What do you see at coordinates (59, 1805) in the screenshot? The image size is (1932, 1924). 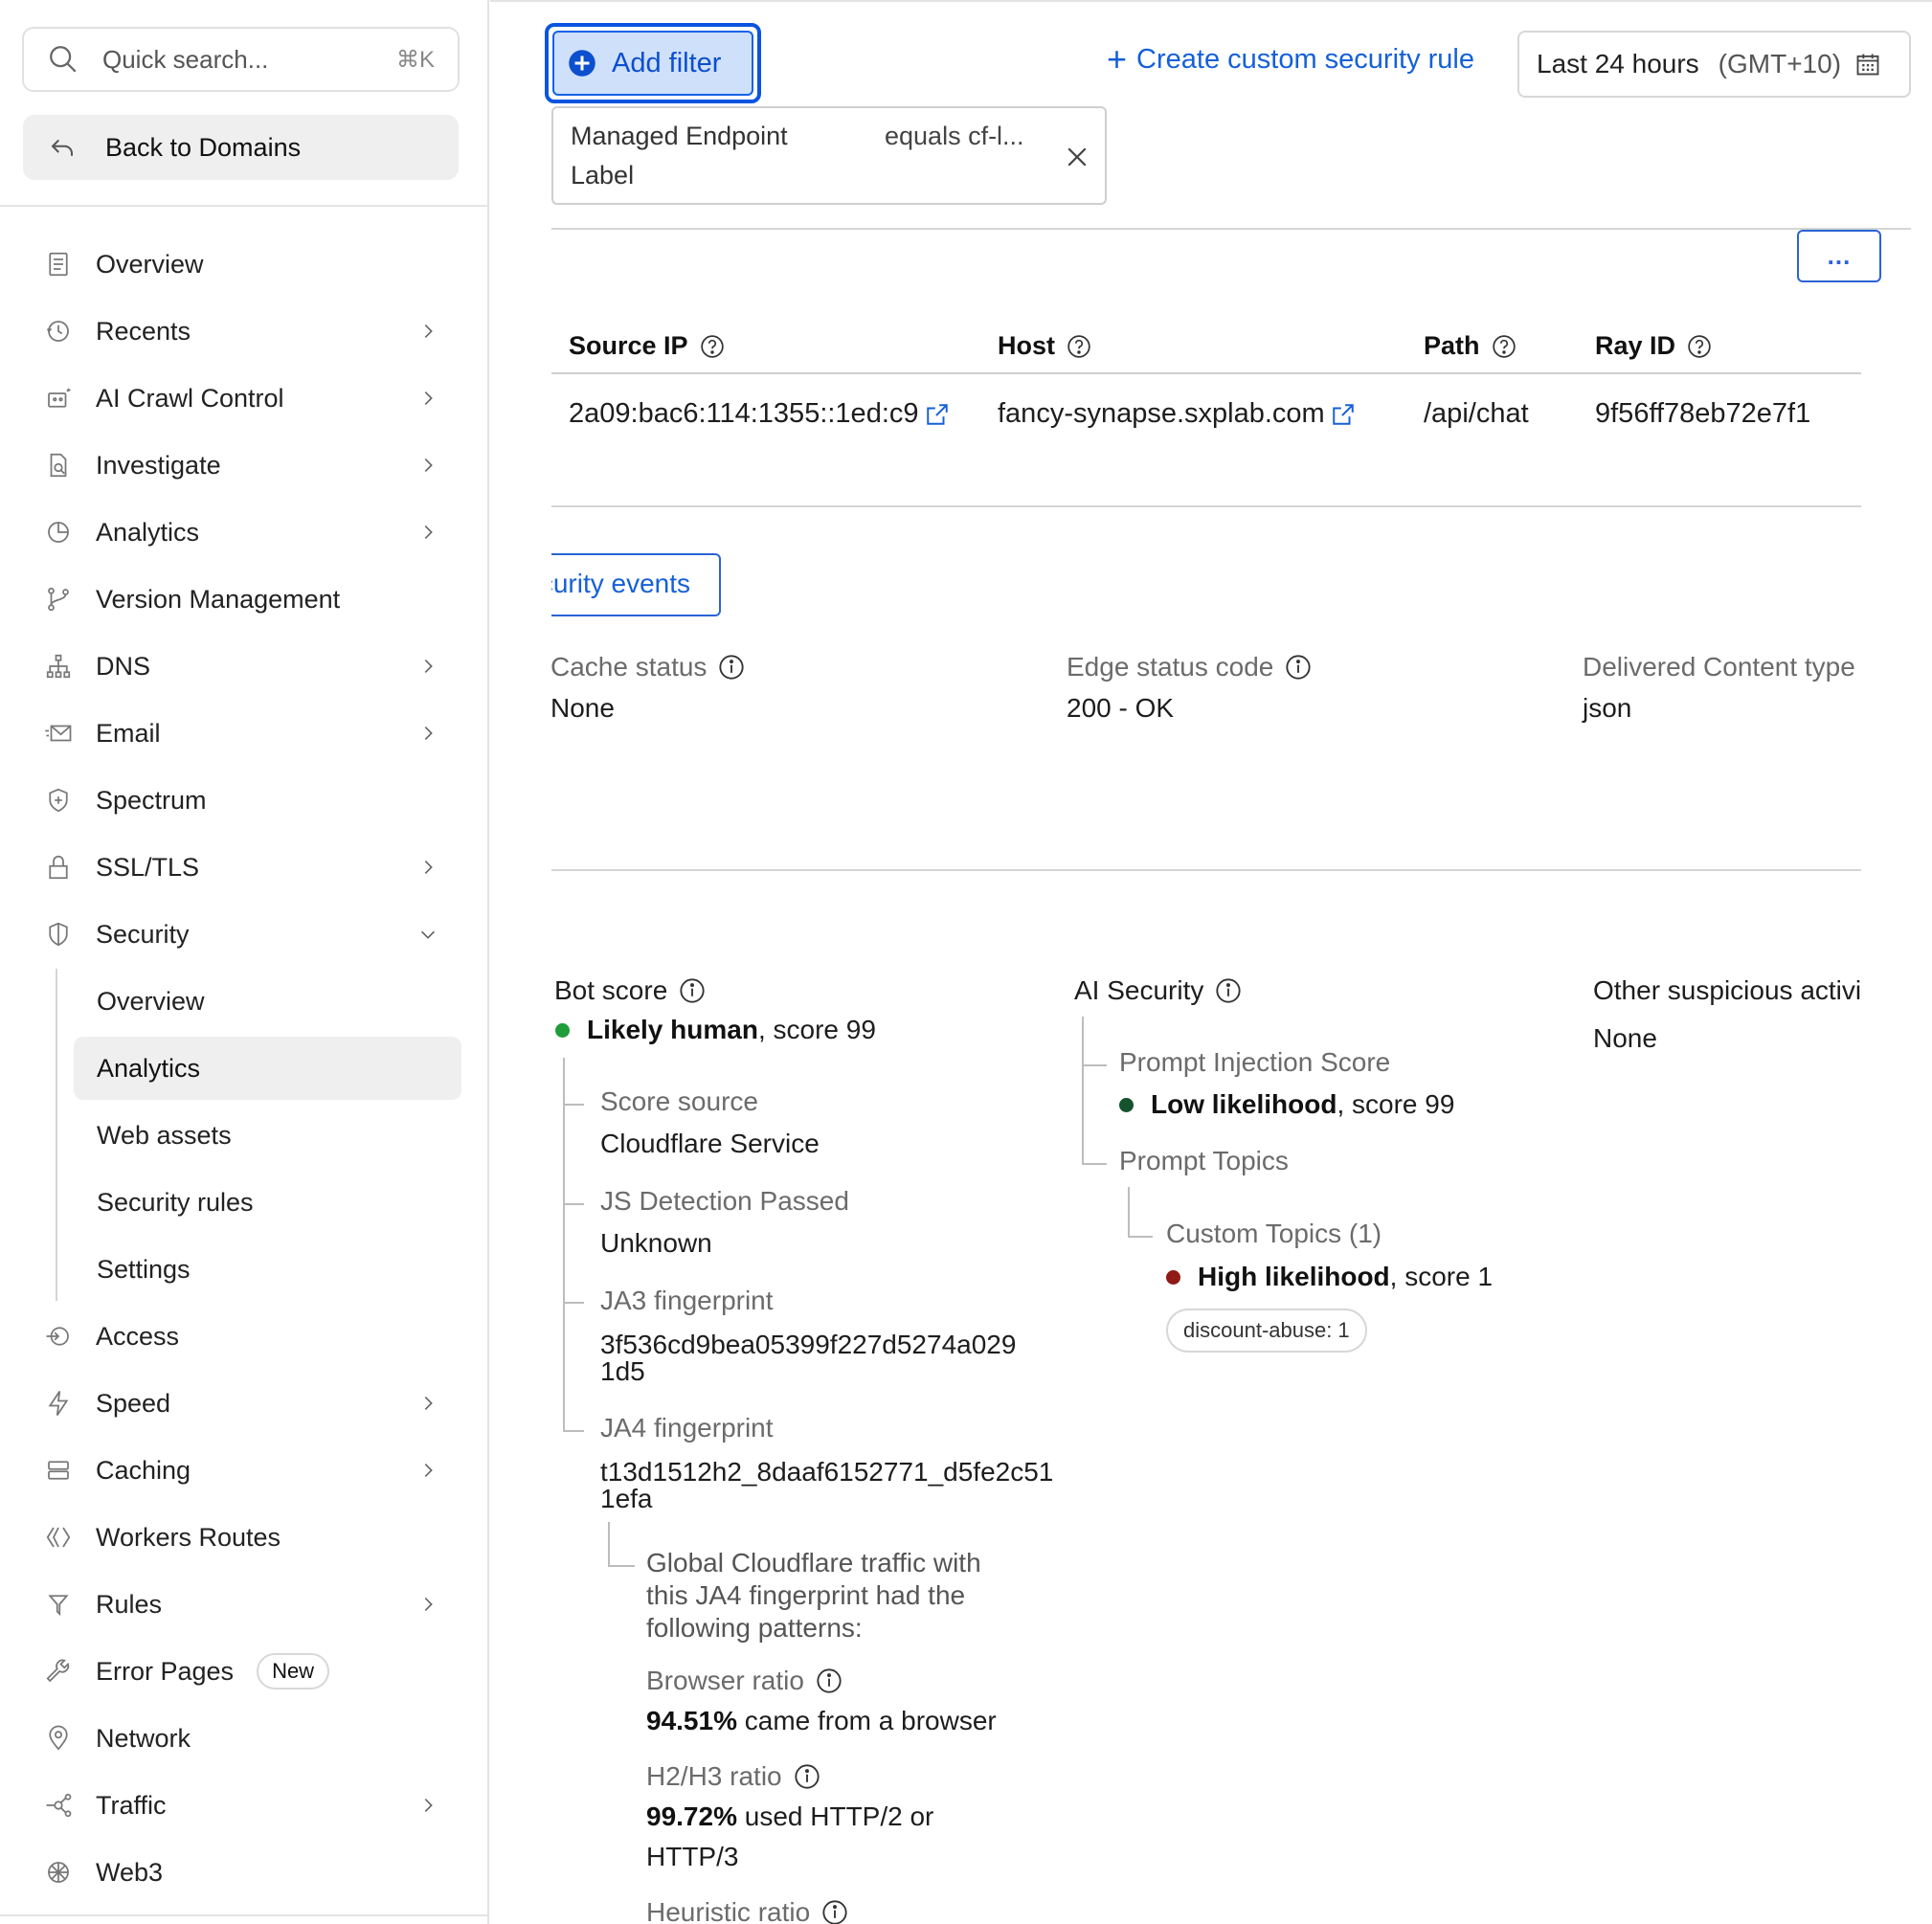 I see `traffic-icon` at bounding box center [59, 1805].